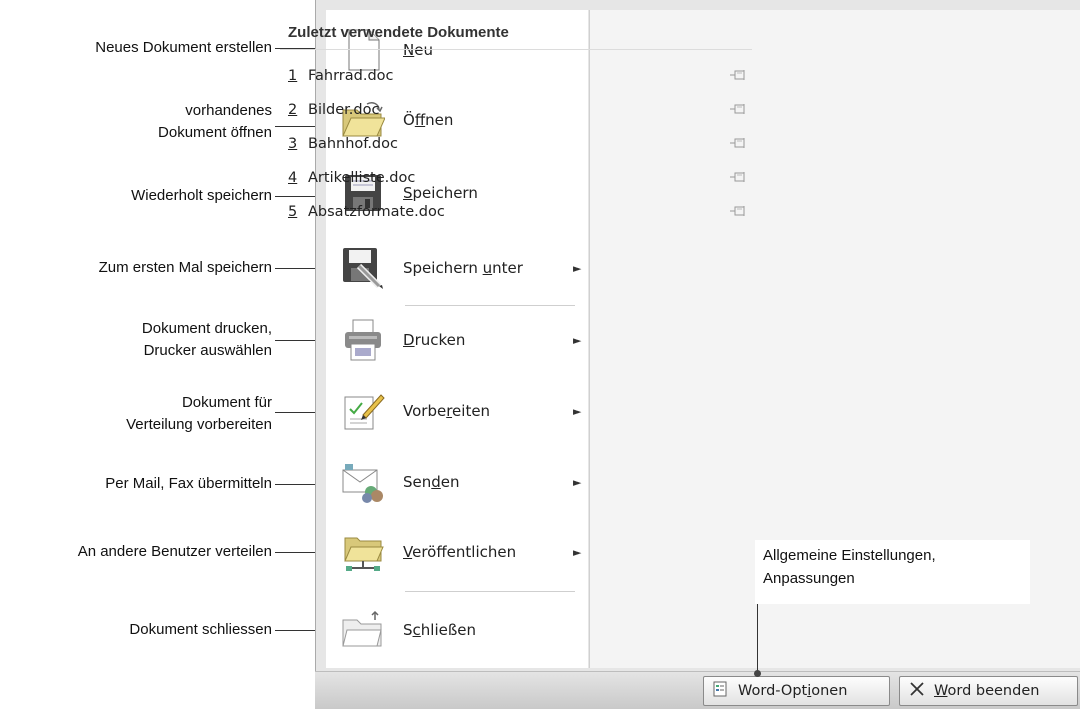 The image size is (1080, 709). What do you see at coordinates (518, 76) in the screenshot?
I see `recent-document-item: 1 Fahrrad.doc` at bounding box center [518, 76].